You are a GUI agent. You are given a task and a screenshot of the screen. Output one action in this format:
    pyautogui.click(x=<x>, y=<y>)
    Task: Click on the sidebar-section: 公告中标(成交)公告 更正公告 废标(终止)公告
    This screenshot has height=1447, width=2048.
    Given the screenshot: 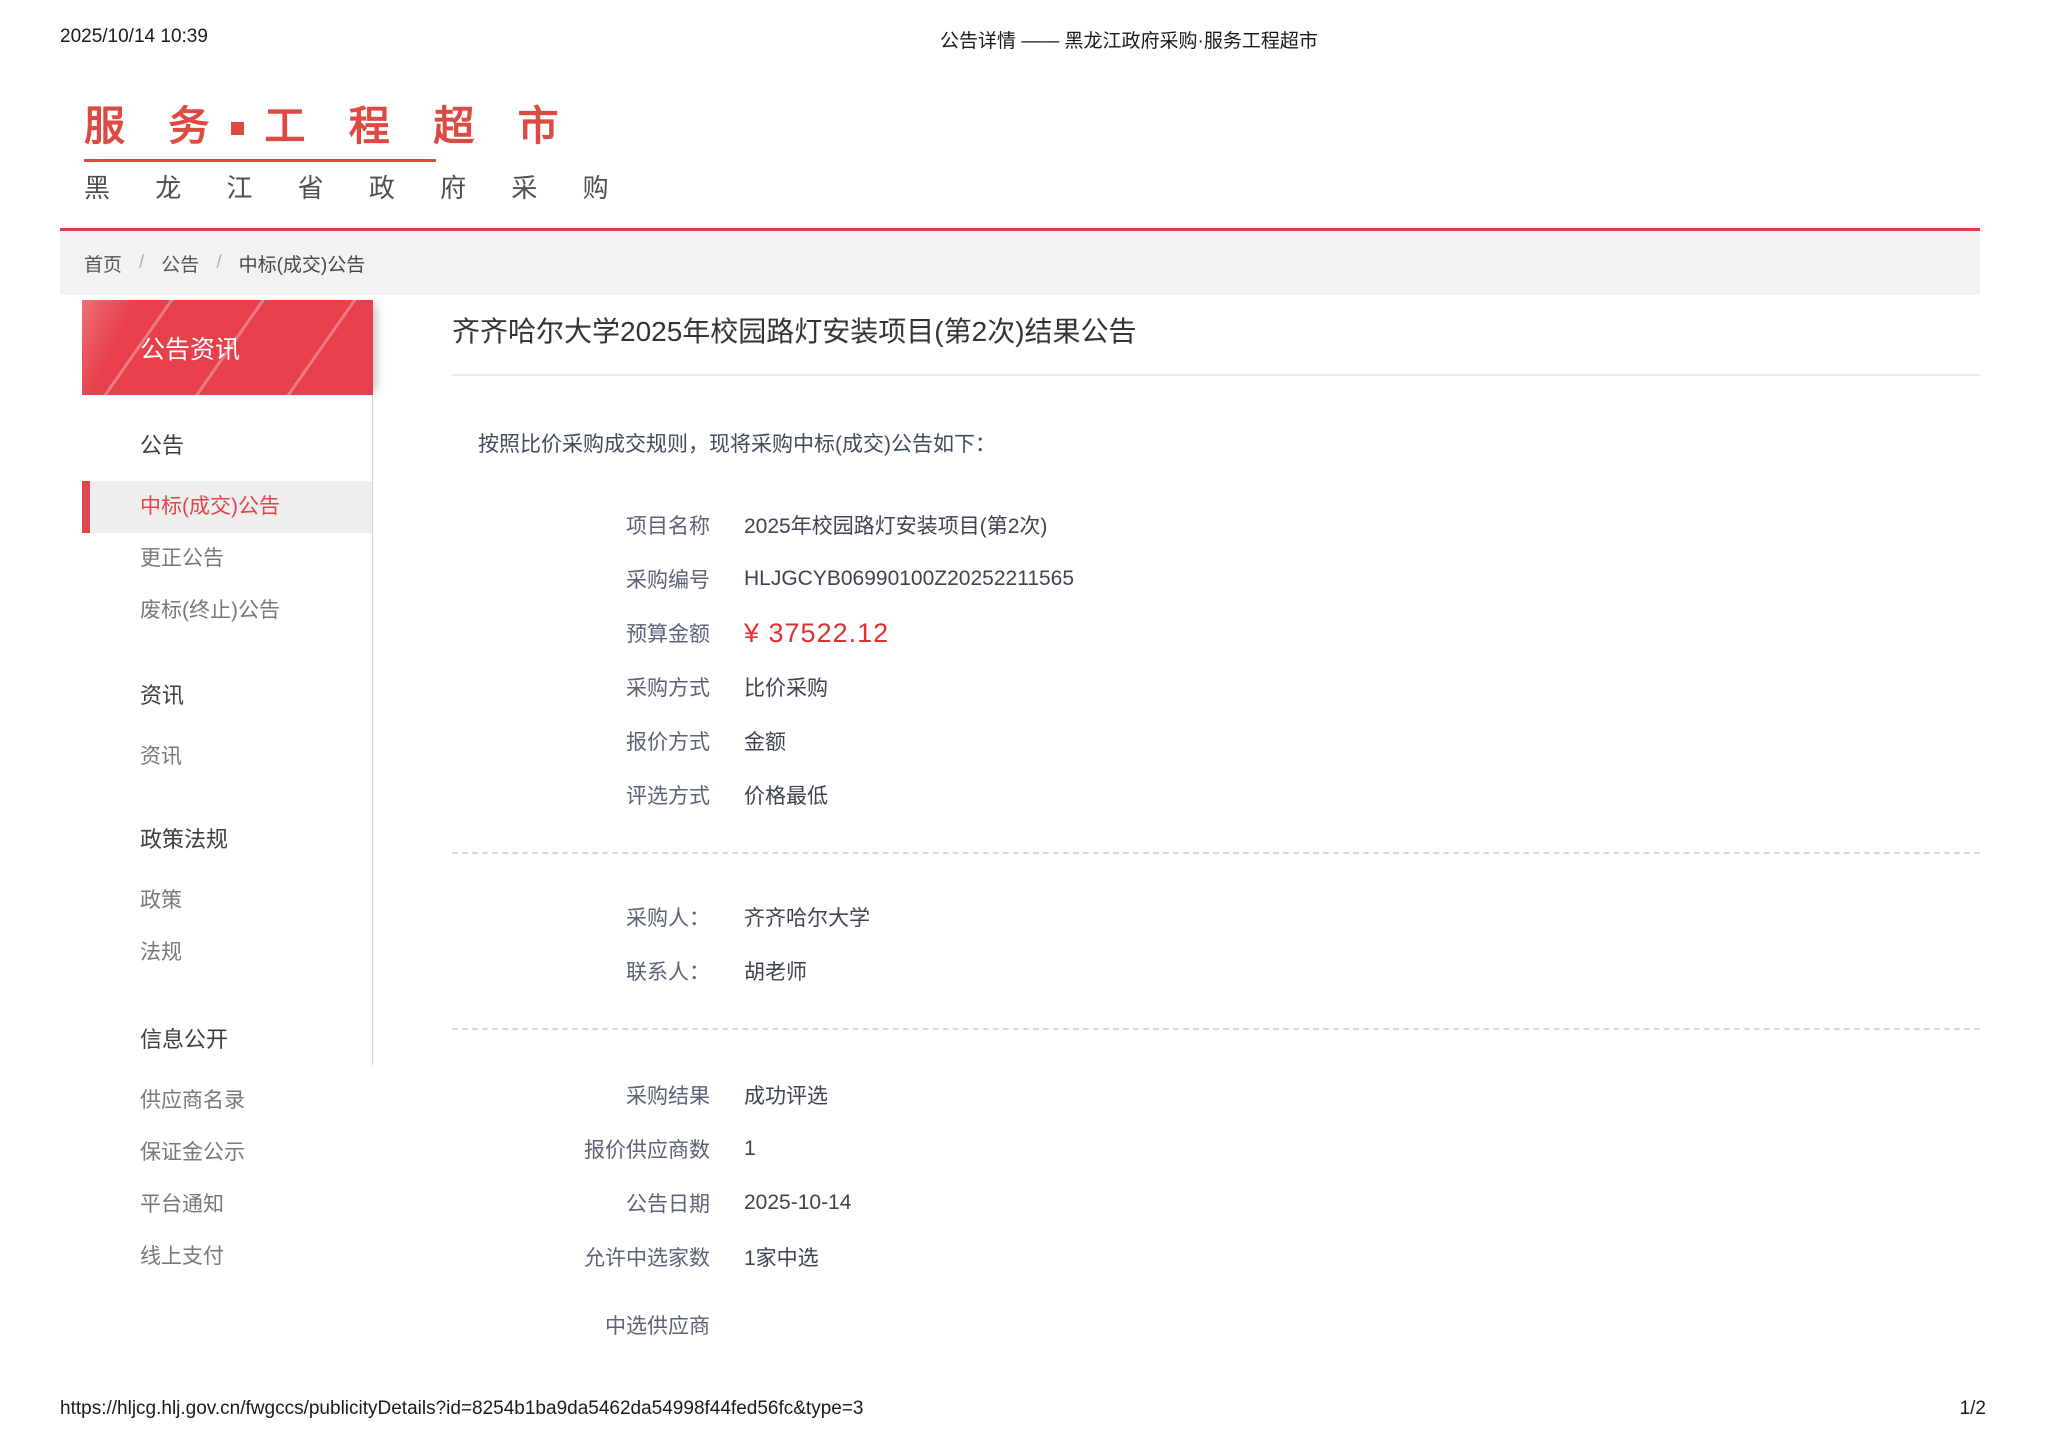 What is the action you would take?
    pyautogui.click(x=227, y=528)
    